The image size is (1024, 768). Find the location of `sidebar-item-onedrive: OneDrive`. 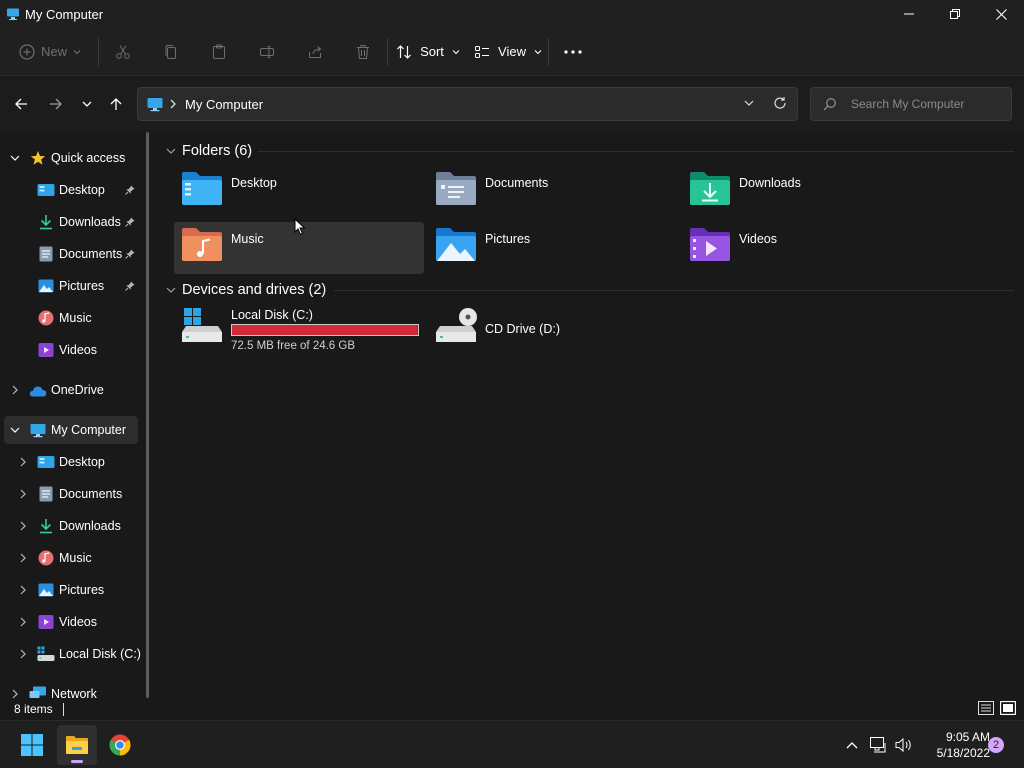

sidebar-item-onedrive: OneDrive is located at coordinates (70, 390).